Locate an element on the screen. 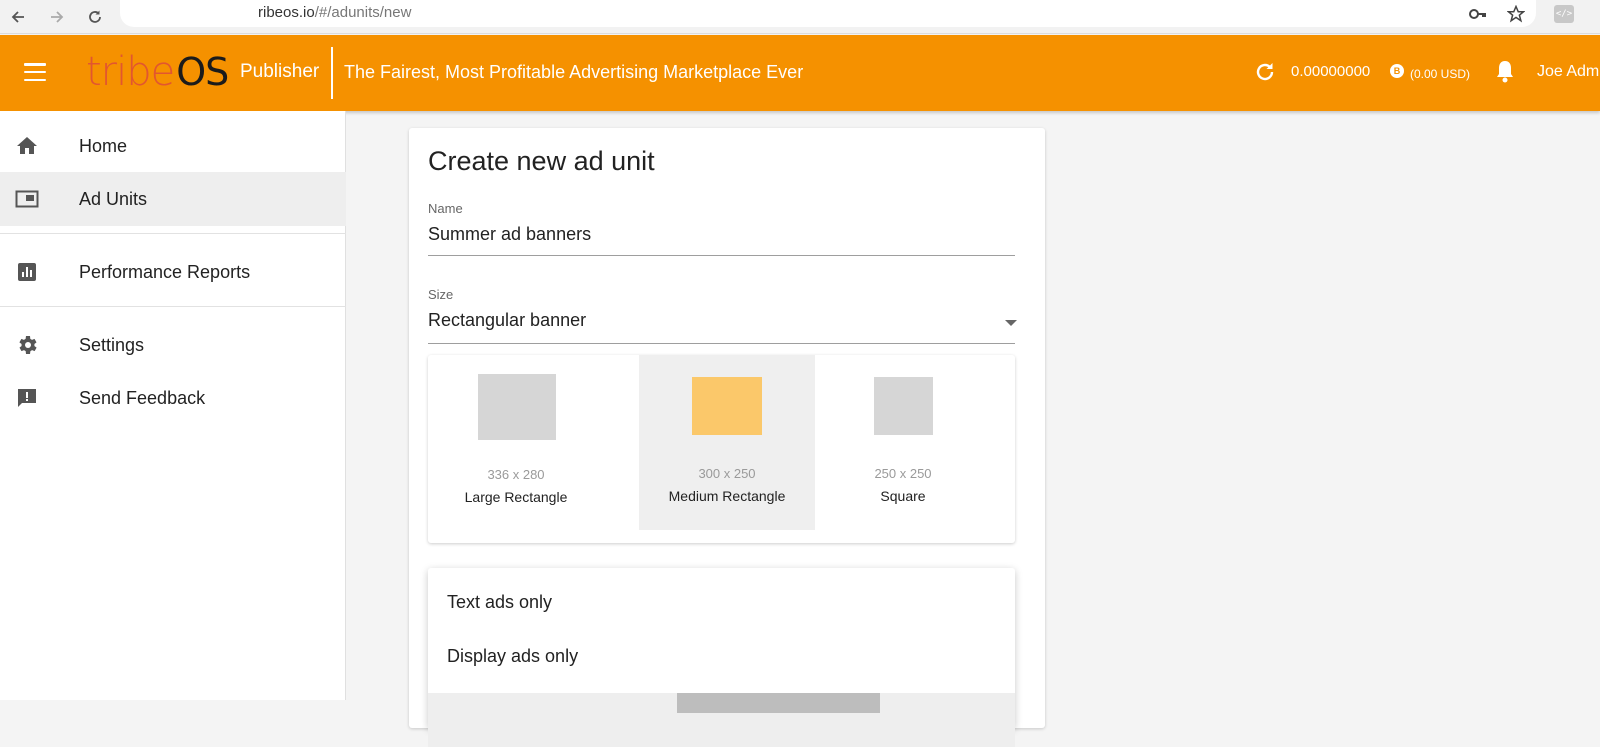 This screenshot has height=747, width=1600. tribeos-logo: tribe OS is located at coordinates (157, 72).